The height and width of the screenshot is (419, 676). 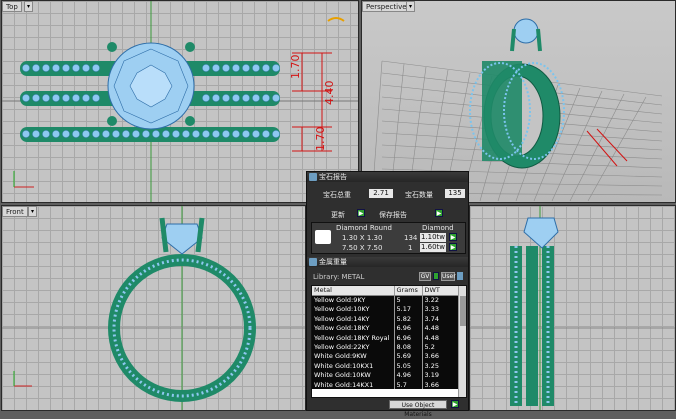 I want to click on diamond-count: 134, so click(x=411, y=238).